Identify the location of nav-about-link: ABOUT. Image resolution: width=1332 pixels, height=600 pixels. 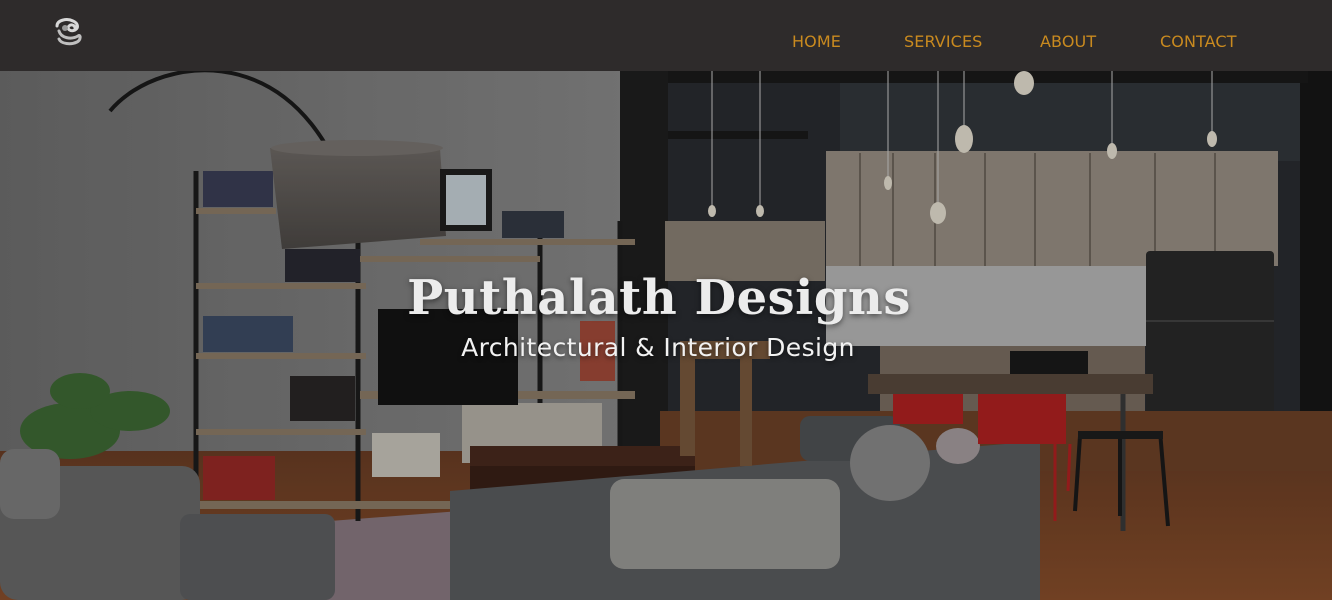
(1068, 41).